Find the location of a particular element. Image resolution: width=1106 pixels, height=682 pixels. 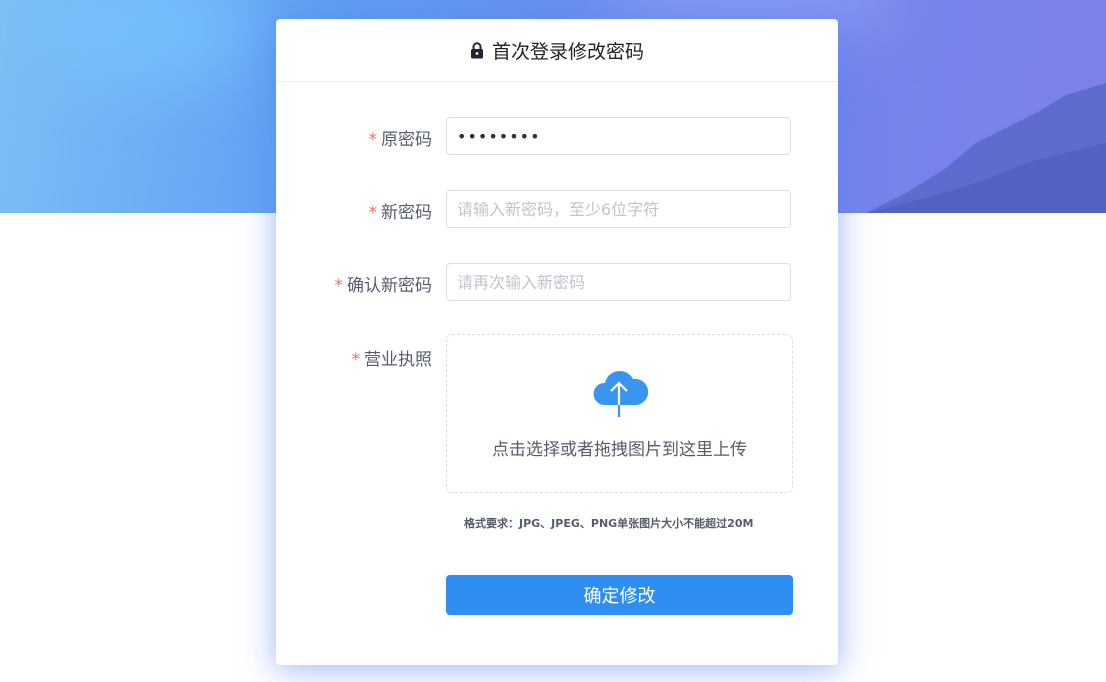

confirm-password-label-text: 确认新密码 is located at coordinates (389, 286).